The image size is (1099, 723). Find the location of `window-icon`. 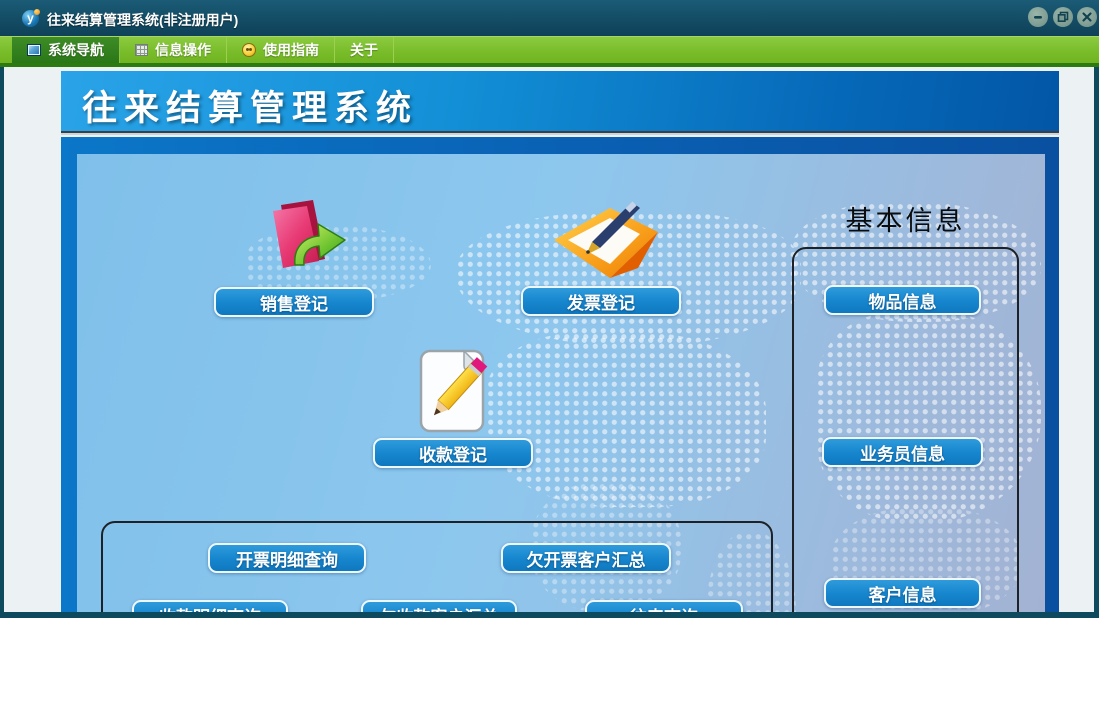

window-icon is located at coordinates (34, 50).